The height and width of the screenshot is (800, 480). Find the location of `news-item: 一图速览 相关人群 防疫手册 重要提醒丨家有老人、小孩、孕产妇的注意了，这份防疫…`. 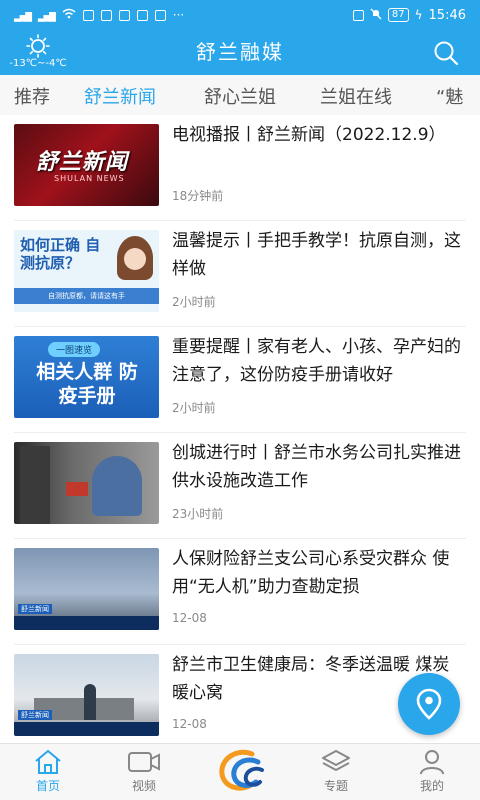

news-item: 一图速览 相关人群 防疫手册 重要提醒丨家有老人、小孩、孕产妇的注意了，这份防疫… is located at coordinates (240, 380).